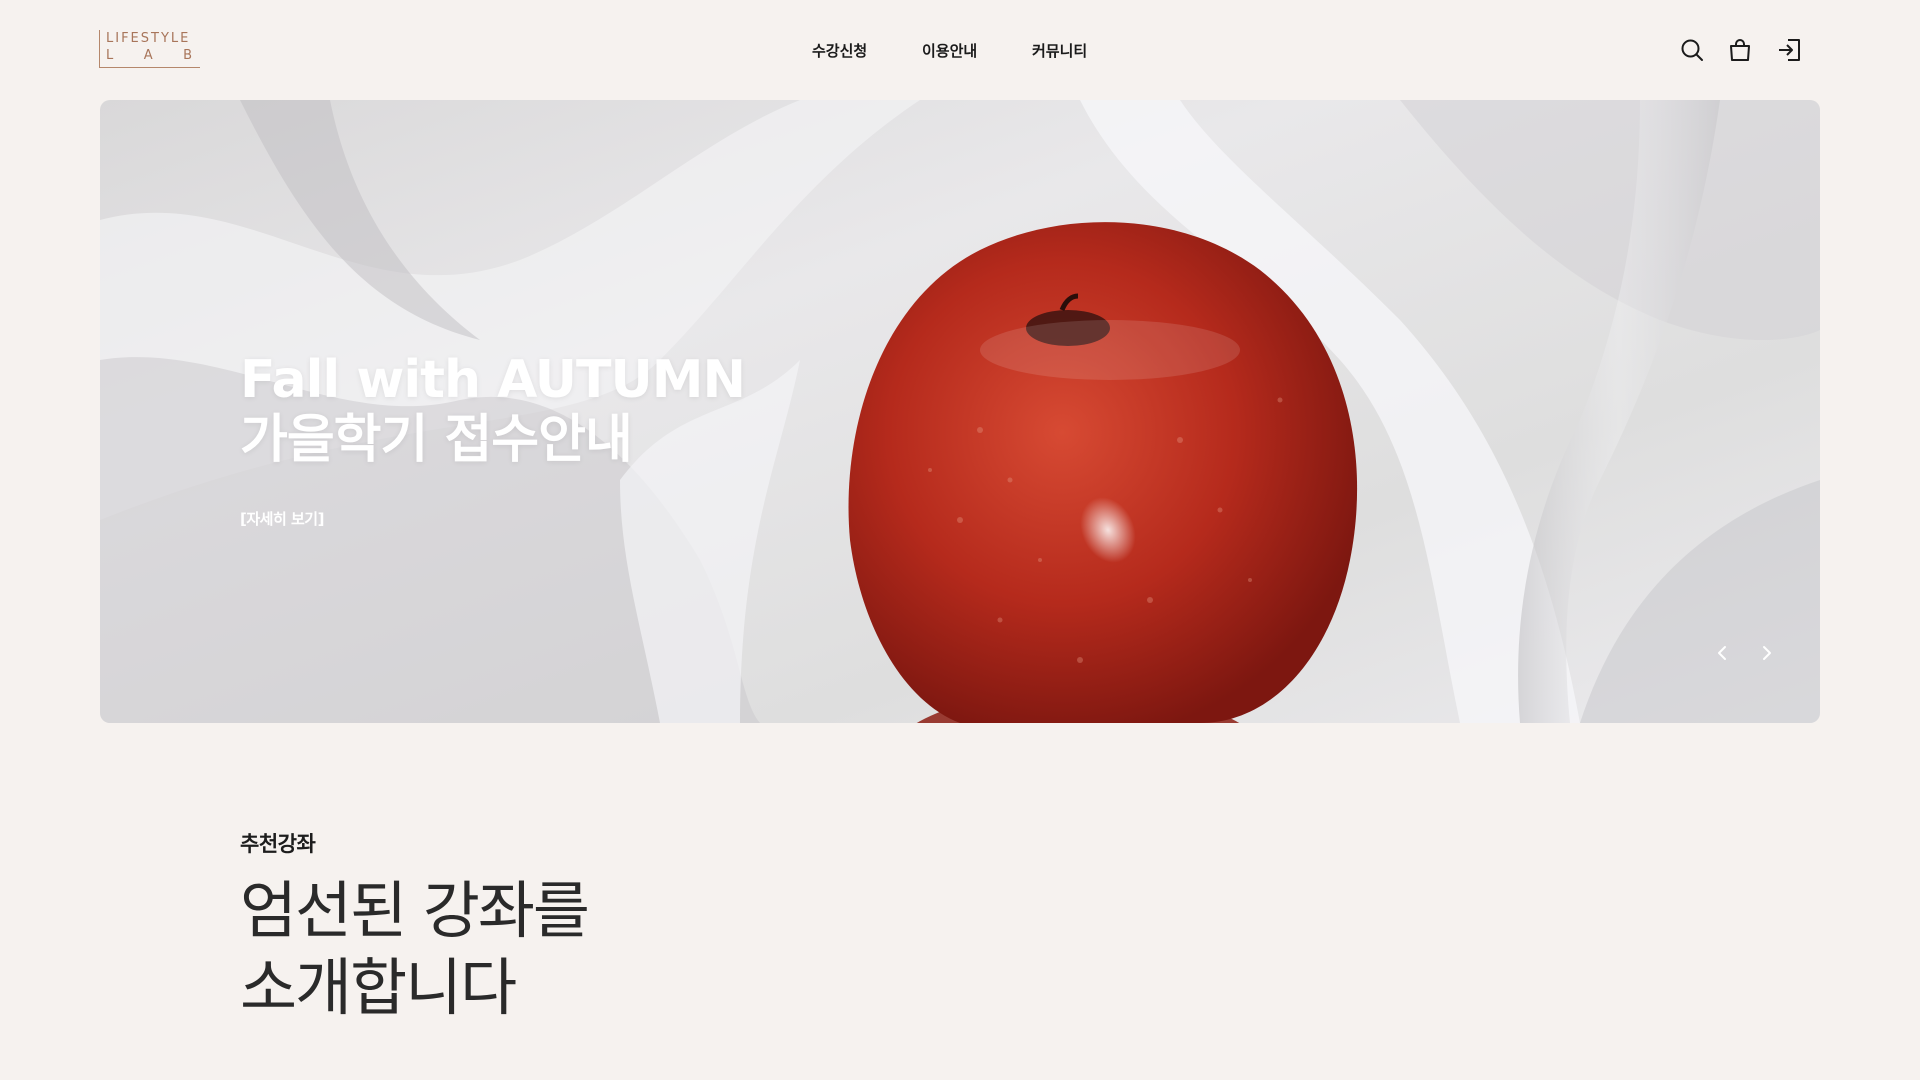  Describe the element at coordinates (415, 910) in the screenshot. I see `section-heading-line1: 엄선된 강좌를` at that location.